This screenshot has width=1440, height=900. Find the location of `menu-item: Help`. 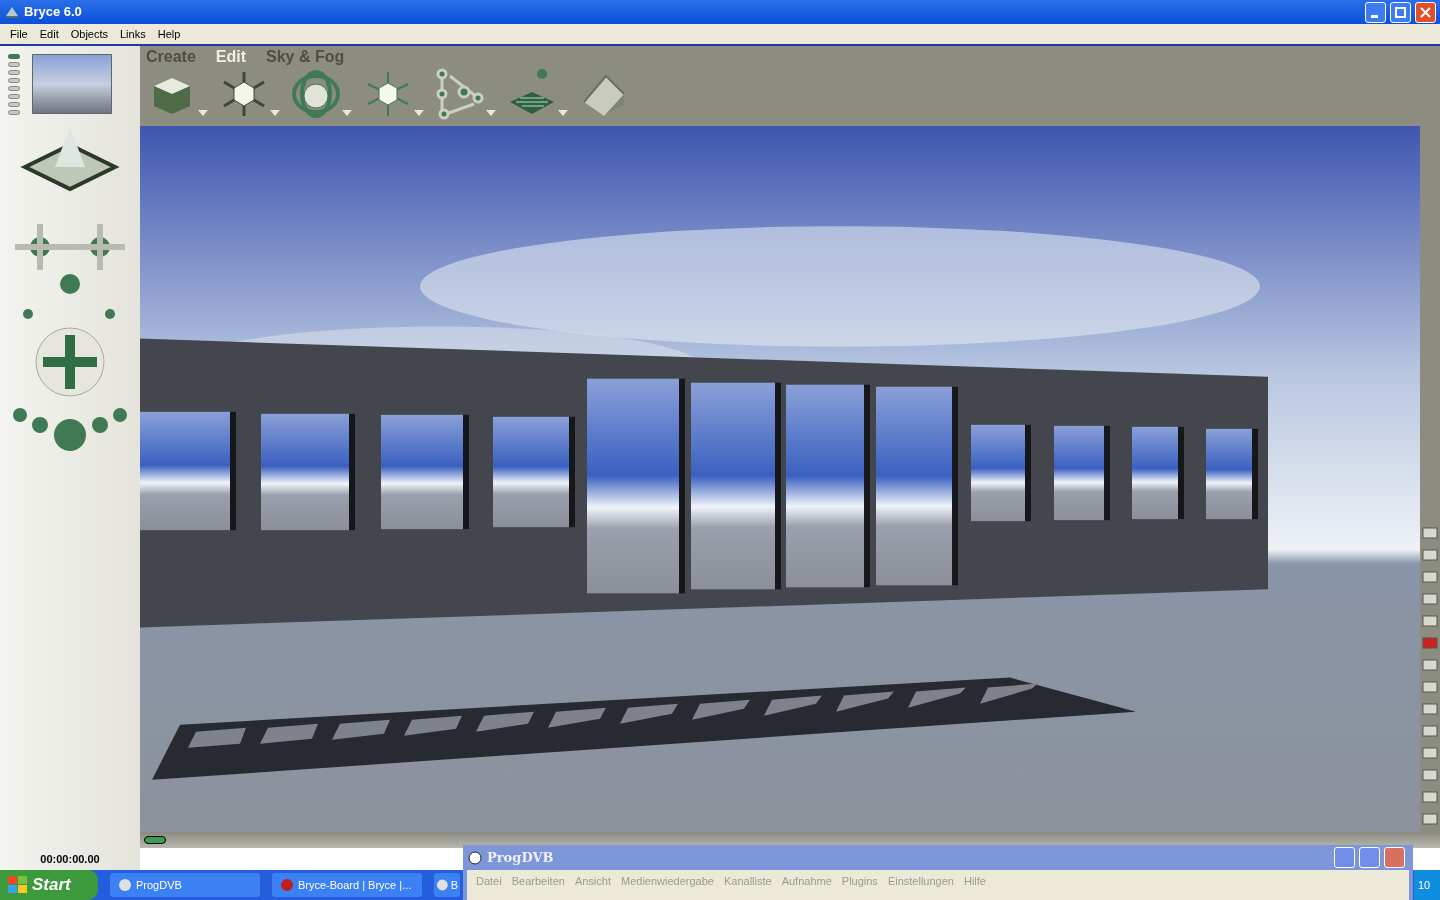

menu-item: Help is located at coordinates (169, 34).